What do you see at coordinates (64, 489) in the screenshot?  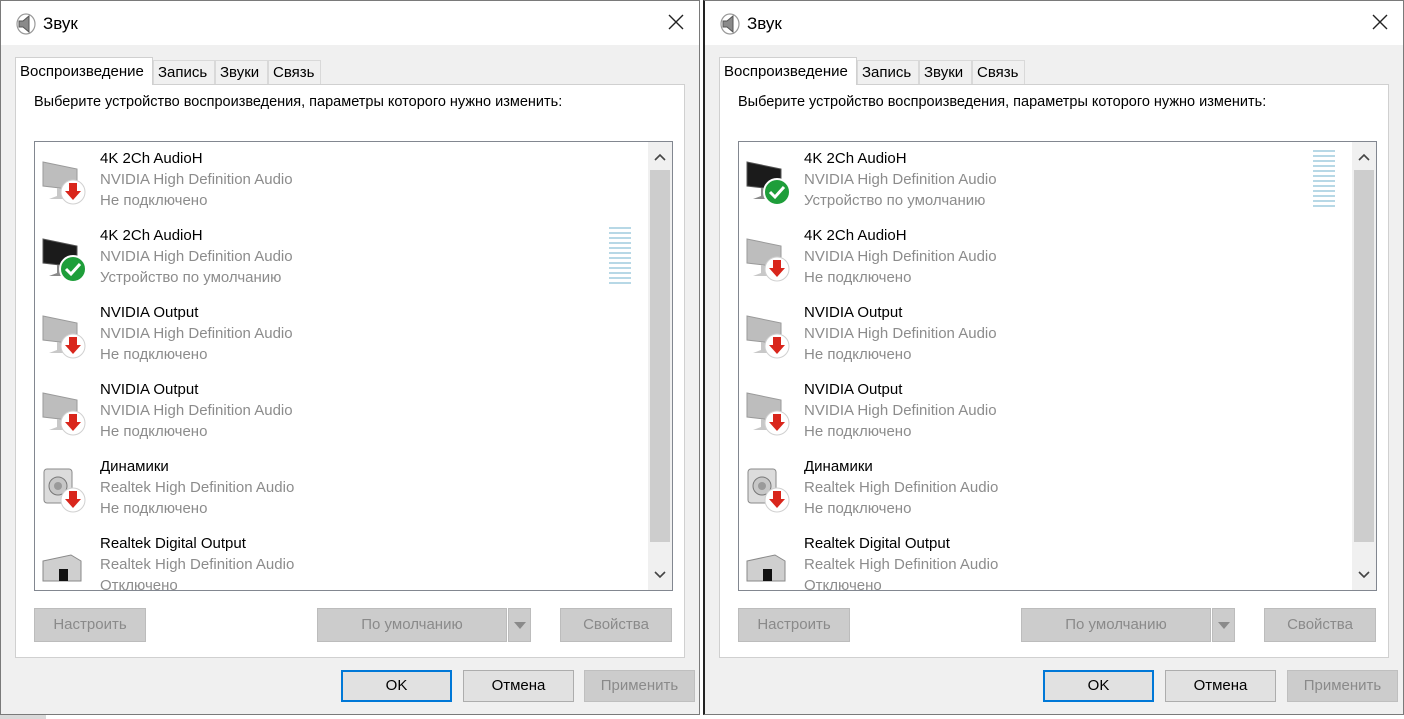 I see `speaker-icon` at bounding box center [64, 489].